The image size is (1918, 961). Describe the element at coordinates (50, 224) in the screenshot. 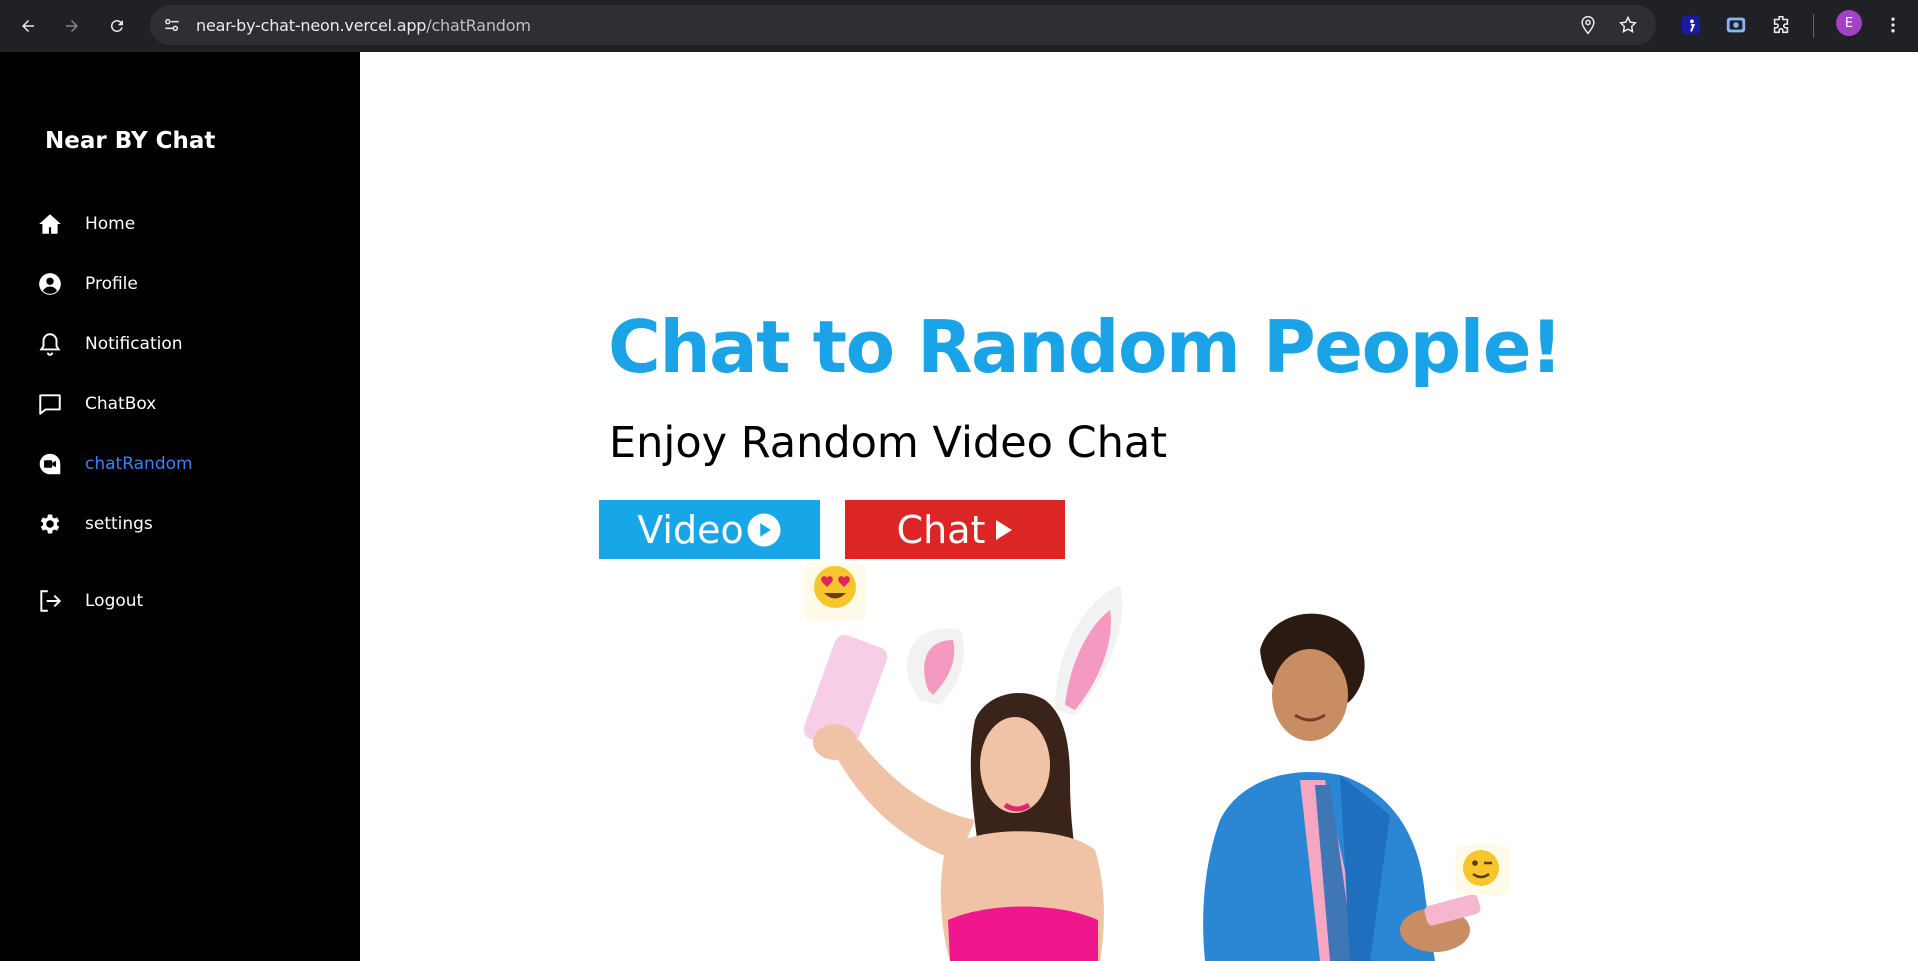

I see `home-icon` at that location.